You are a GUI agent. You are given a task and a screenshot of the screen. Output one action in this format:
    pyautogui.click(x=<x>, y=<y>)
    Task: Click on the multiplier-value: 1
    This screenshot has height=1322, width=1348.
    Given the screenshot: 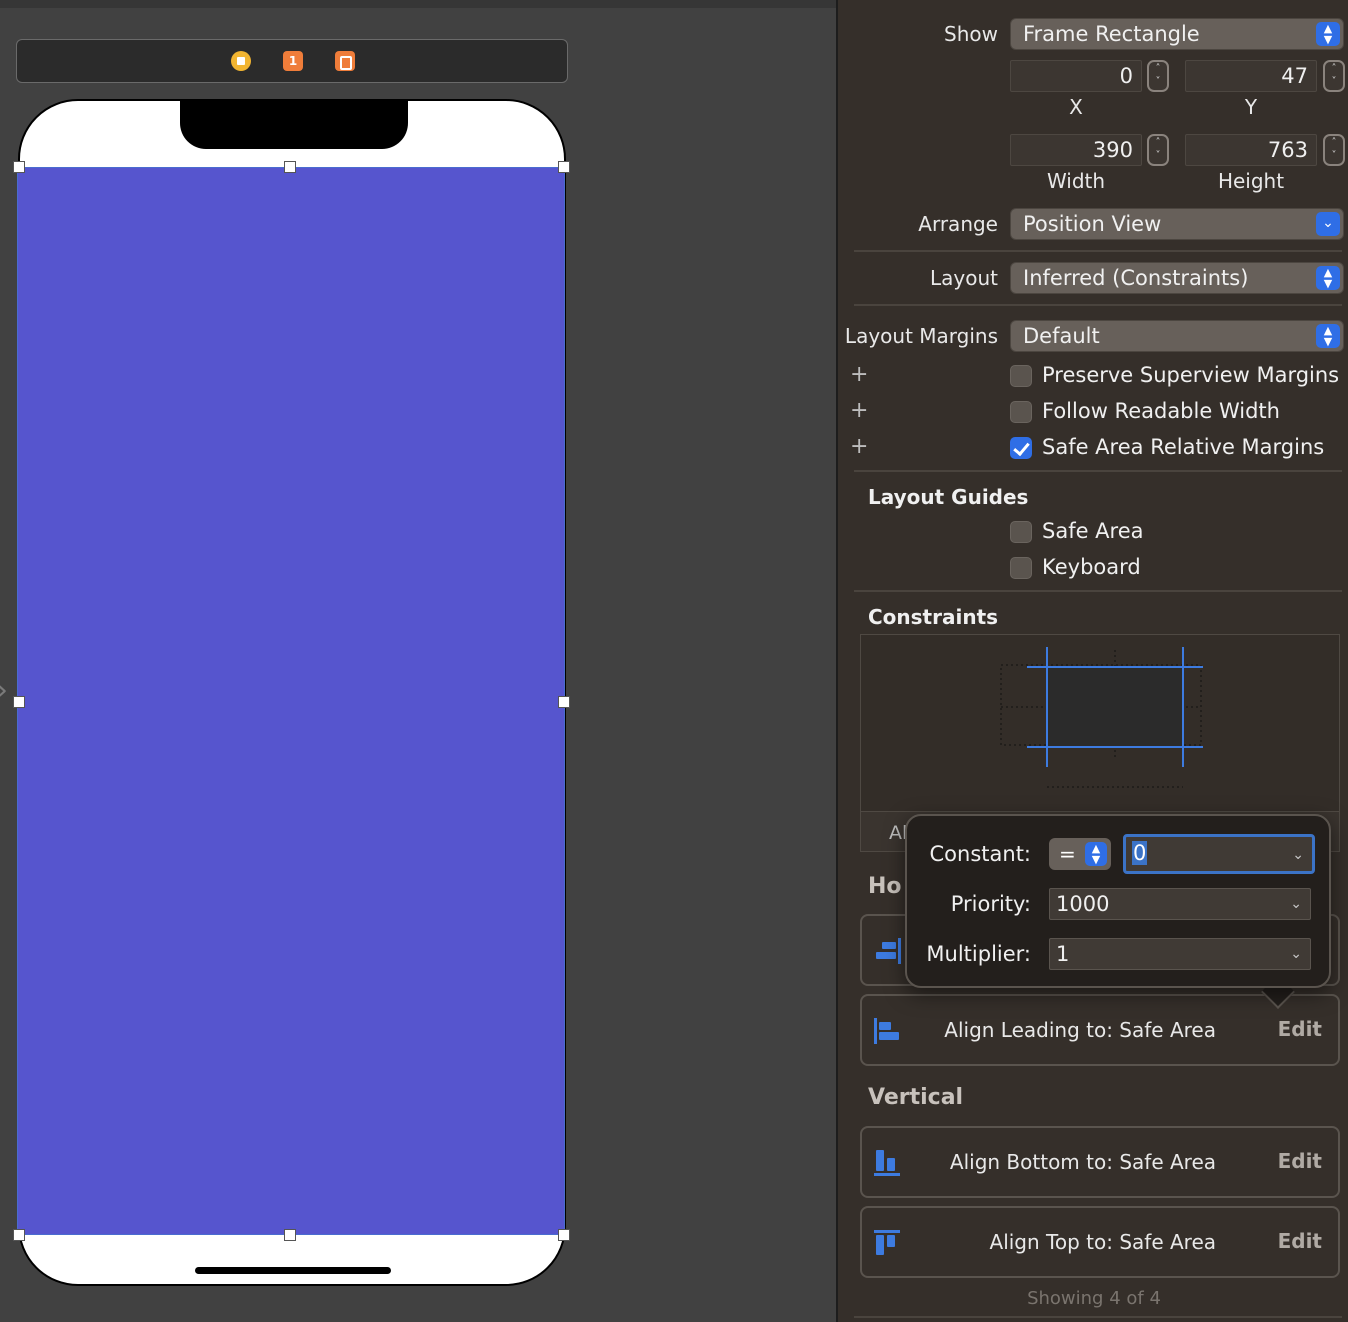 What is the action you would take?
    pyautogui.click(x=1063, y=954)
    